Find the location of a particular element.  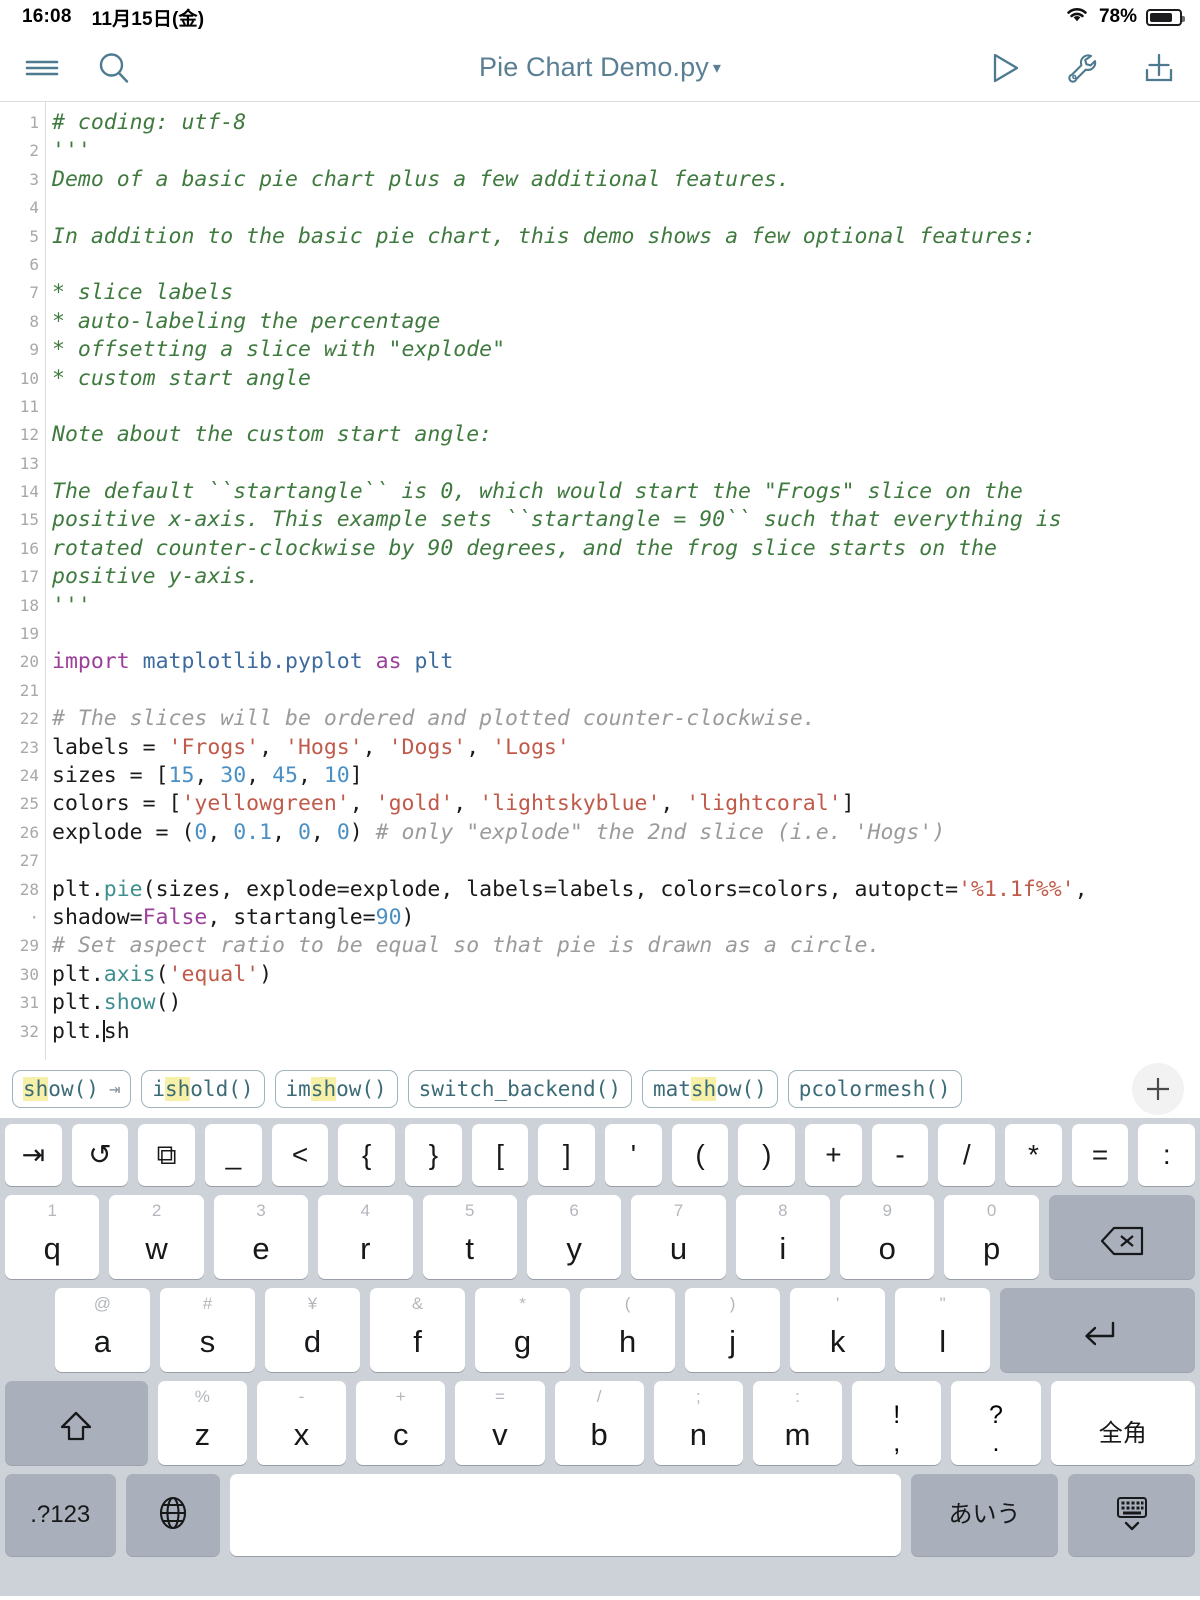

period-question-key: ?. is located at coordinates (996, 1423).